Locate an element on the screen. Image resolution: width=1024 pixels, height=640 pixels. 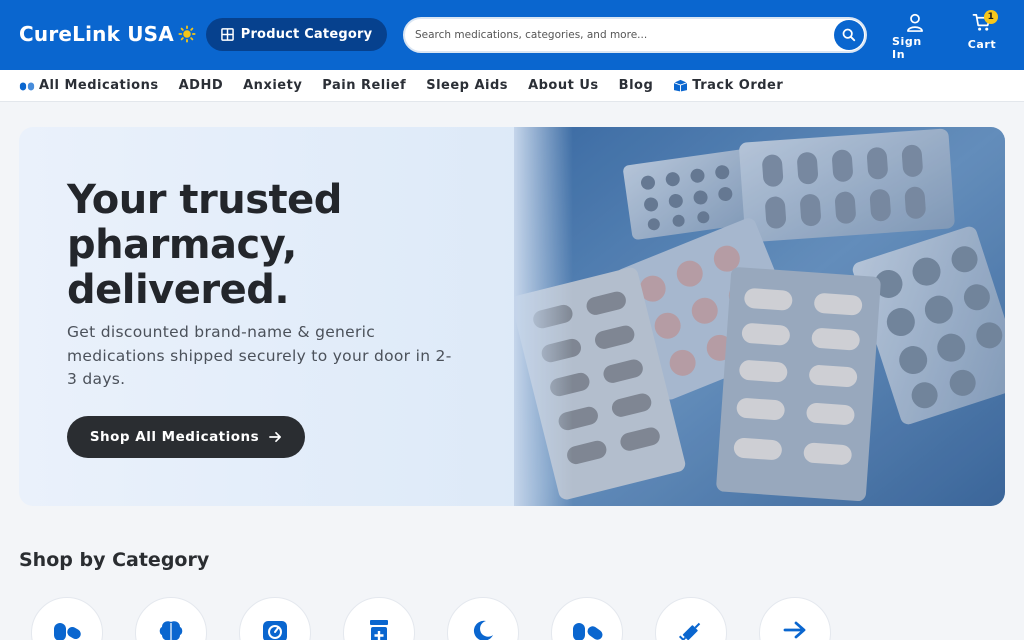
category-view-all is located at coordinates (795, 618).